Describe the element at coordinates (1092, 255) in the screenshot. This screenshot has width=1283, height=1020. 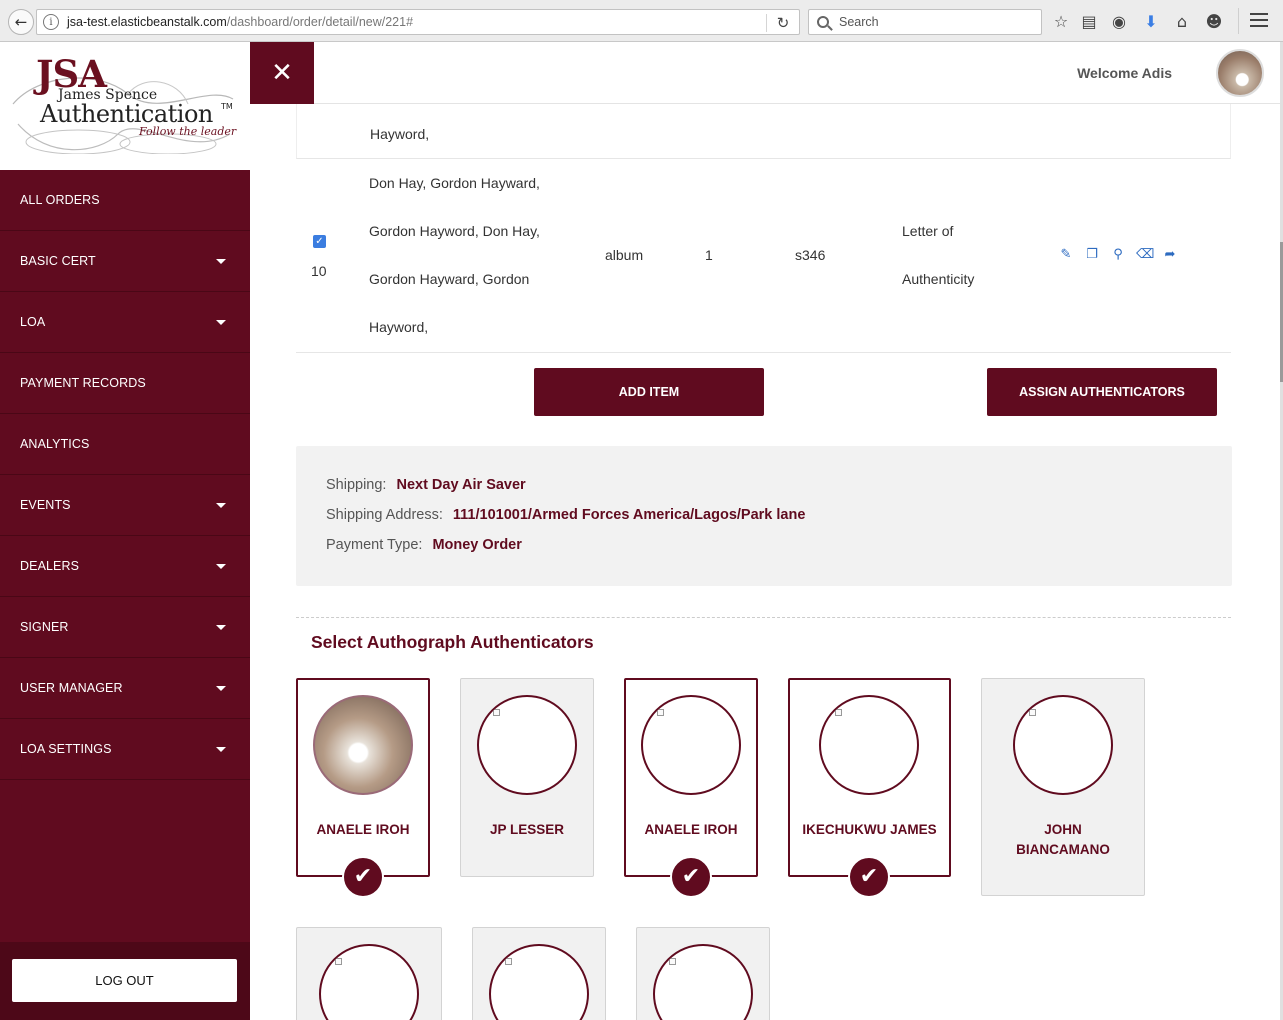
I see `copy-icon: ❐` at that location.